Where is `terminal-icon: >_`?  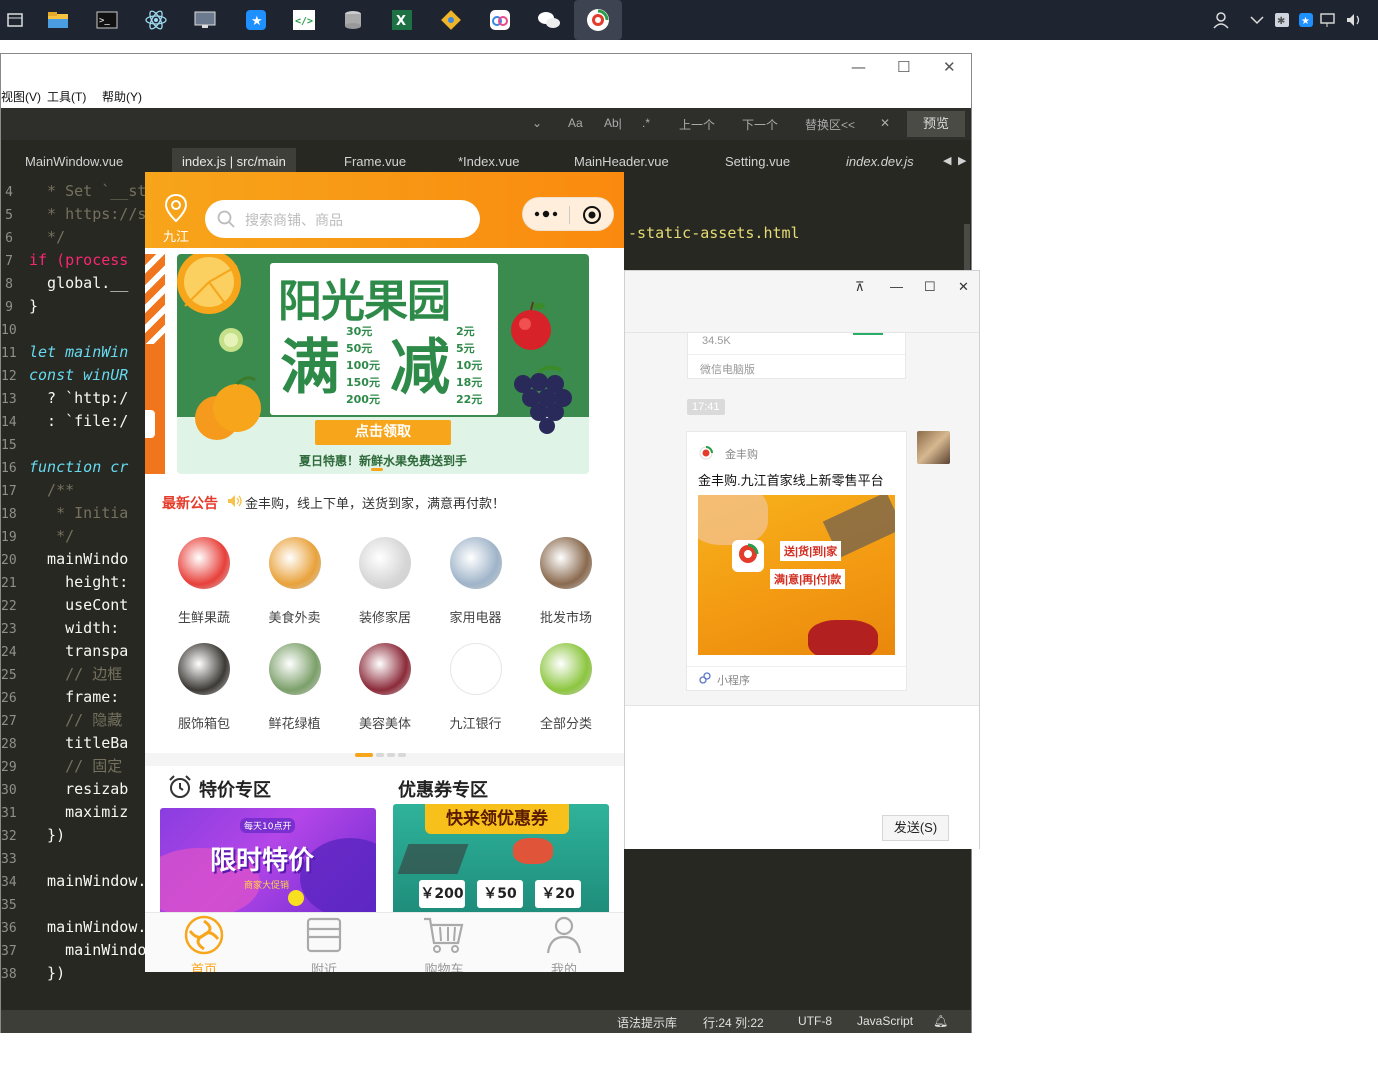 terminal-icon: >_ is located at coordinates (107, 20).